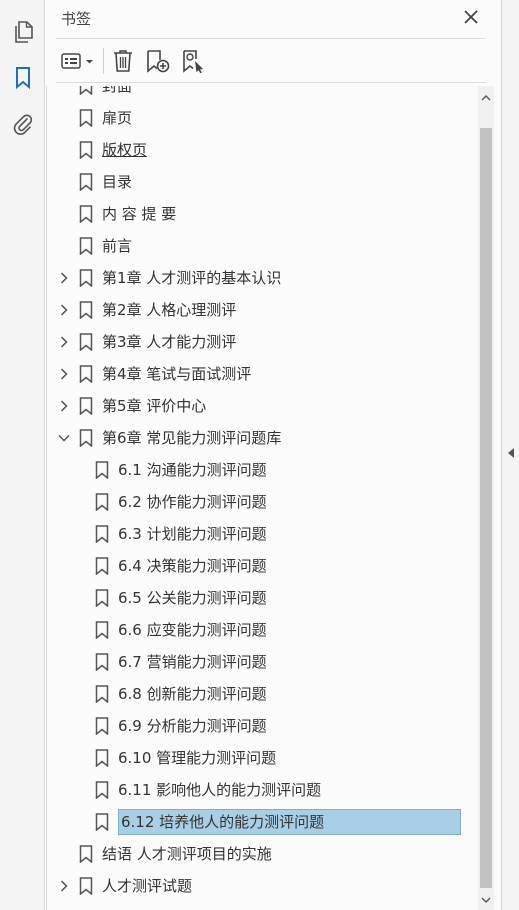  I want to click on bookmark-subitem: 6.2 协作能力测评问题, so click(262, 502).